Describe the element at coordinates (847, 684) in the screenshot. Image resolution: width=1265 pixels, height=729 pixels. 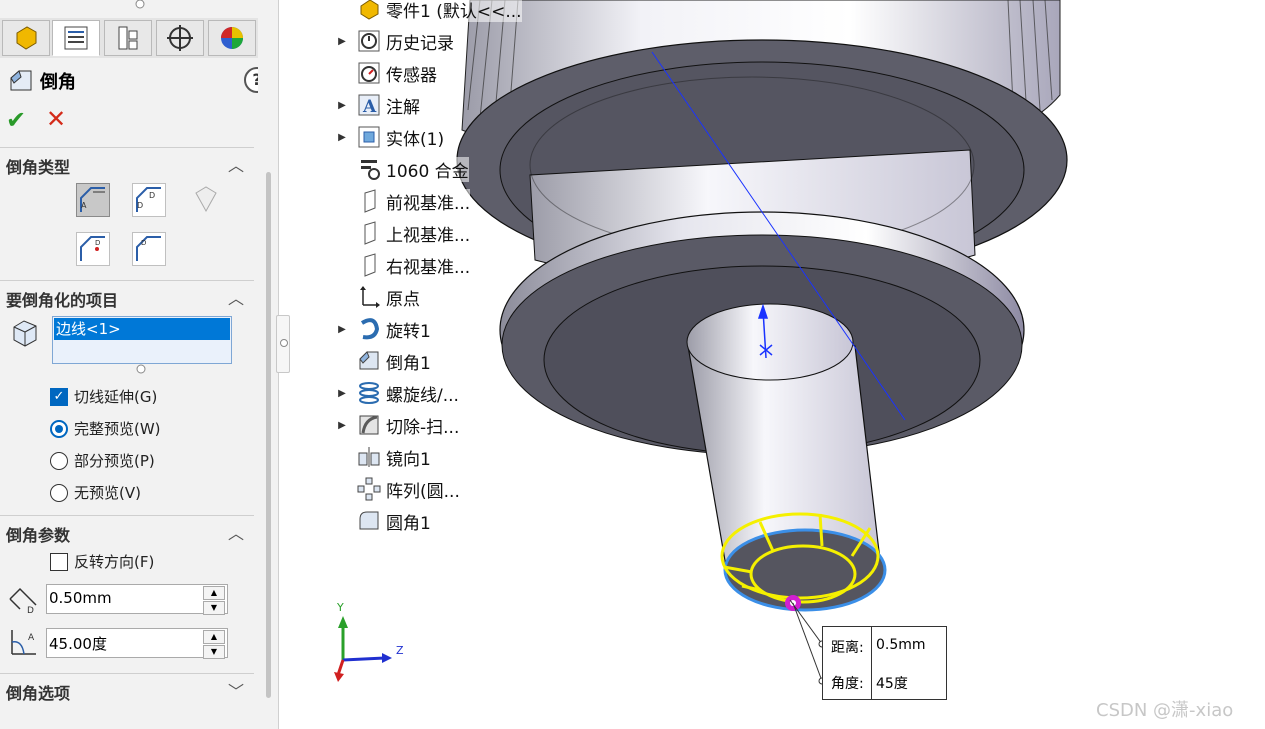
I see `callout-angle-label: 角度:` at that location.